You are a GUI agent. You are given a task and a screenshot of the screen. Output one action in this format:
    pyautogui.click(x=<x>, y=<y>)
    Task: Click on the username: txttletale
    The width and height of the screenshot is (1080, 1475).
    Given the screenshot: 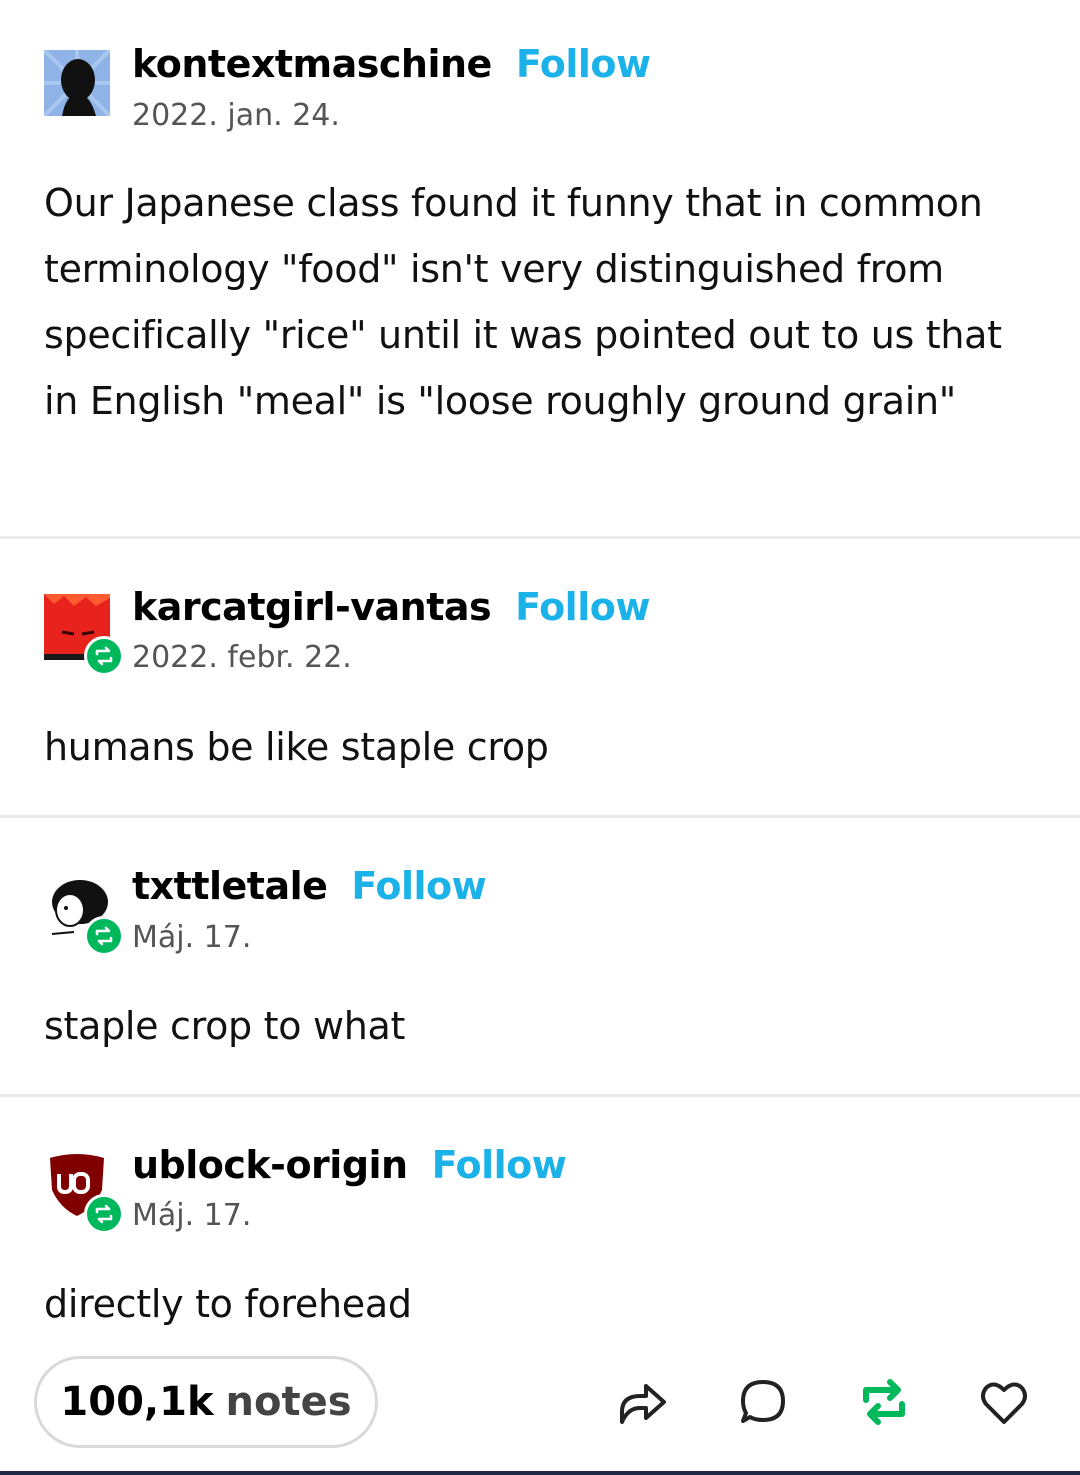 What is the action you would take?
    pyautogui.click(x=230, y=886)
    